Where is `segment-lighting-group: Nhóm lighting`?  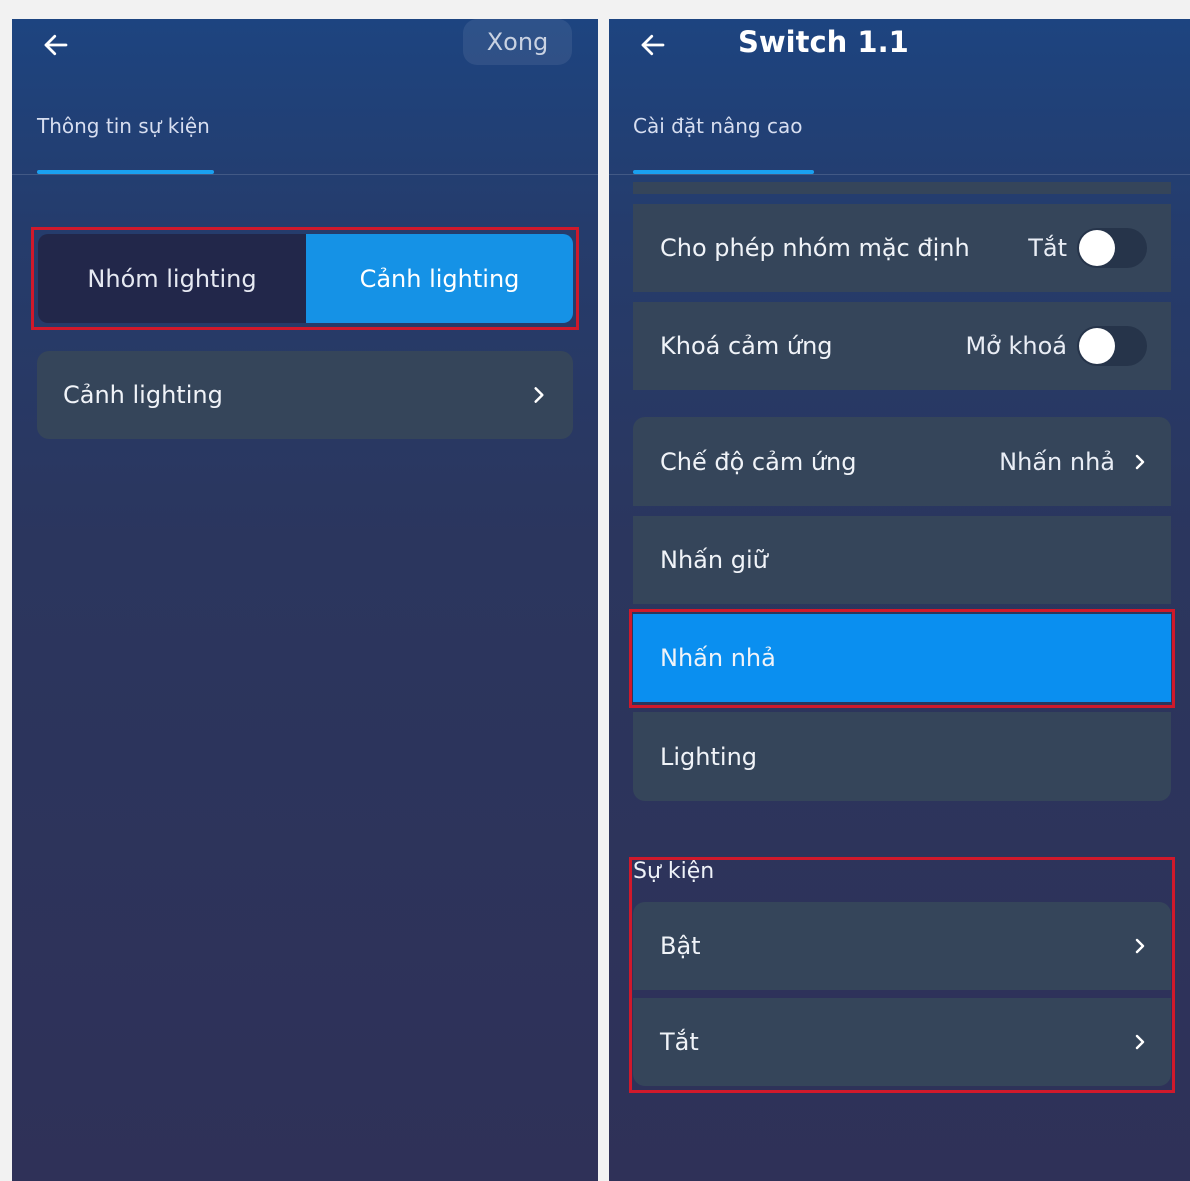
segment-lighting-group: Nhóm lighting is located at coordinates (172, 278).